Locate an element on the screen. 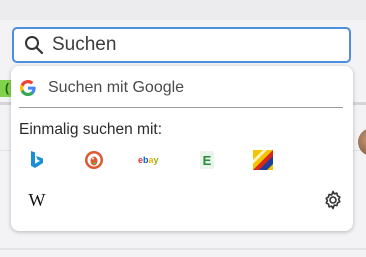  engine-button-ecosia: E is located at coordinates (207, 162).